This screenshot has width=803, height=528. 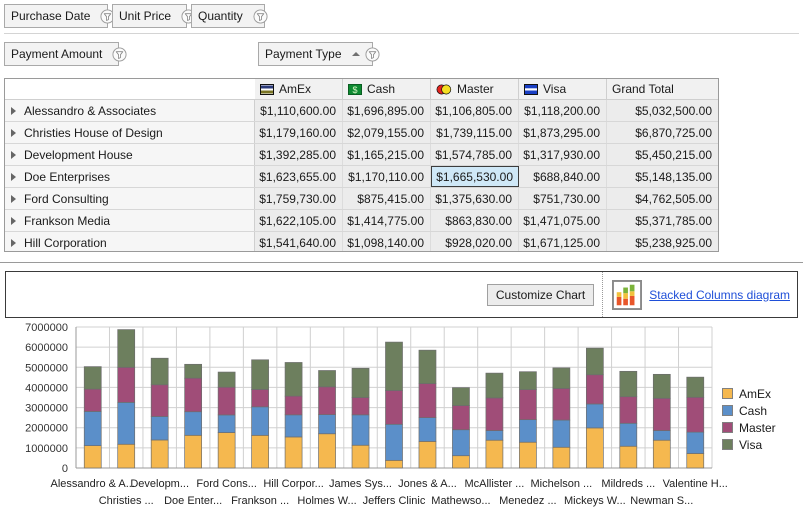 What do you see at coordinates (387, 198) in the screenshot?
I see `data-cell: $875,415.00` at bounding box center [387, 198].